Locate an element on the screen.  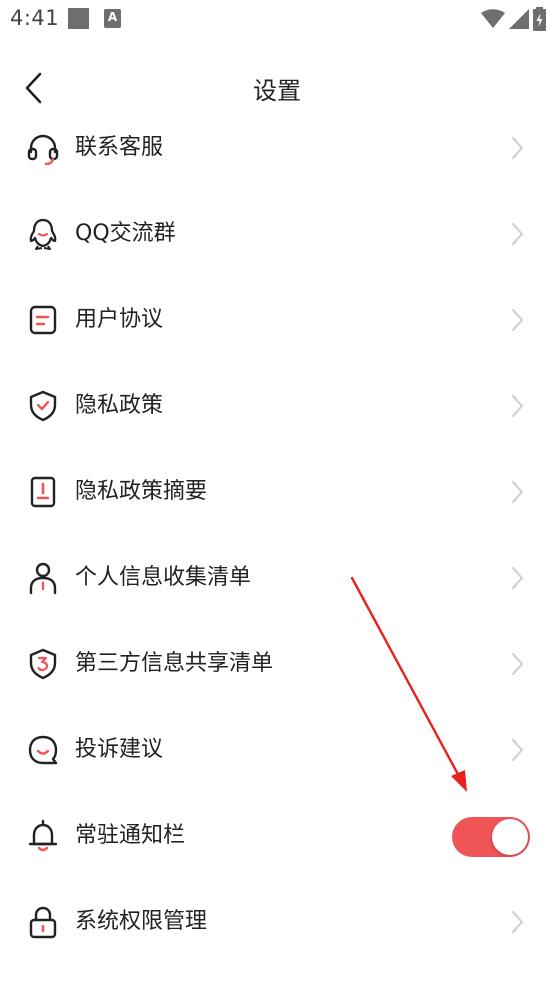
qq-penguin-icon is located at coordinates (43, 234).